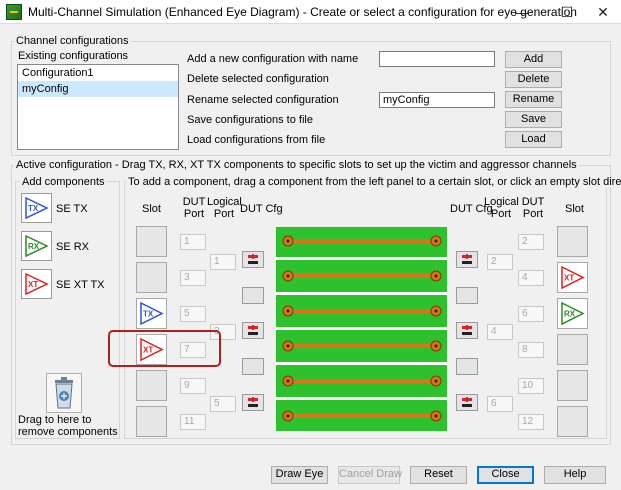 This screenshot has width=621, height=490. I want to click on right-logical-port: 6, so click(500, 404).